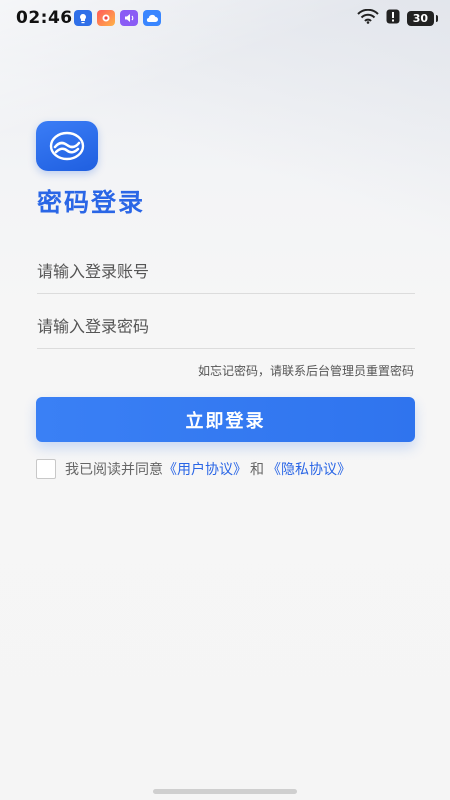 The width and height of the screenshot is (450, 800). I want to click on privacy-agreement-link: 《隐私协议》, so click(309, 469).